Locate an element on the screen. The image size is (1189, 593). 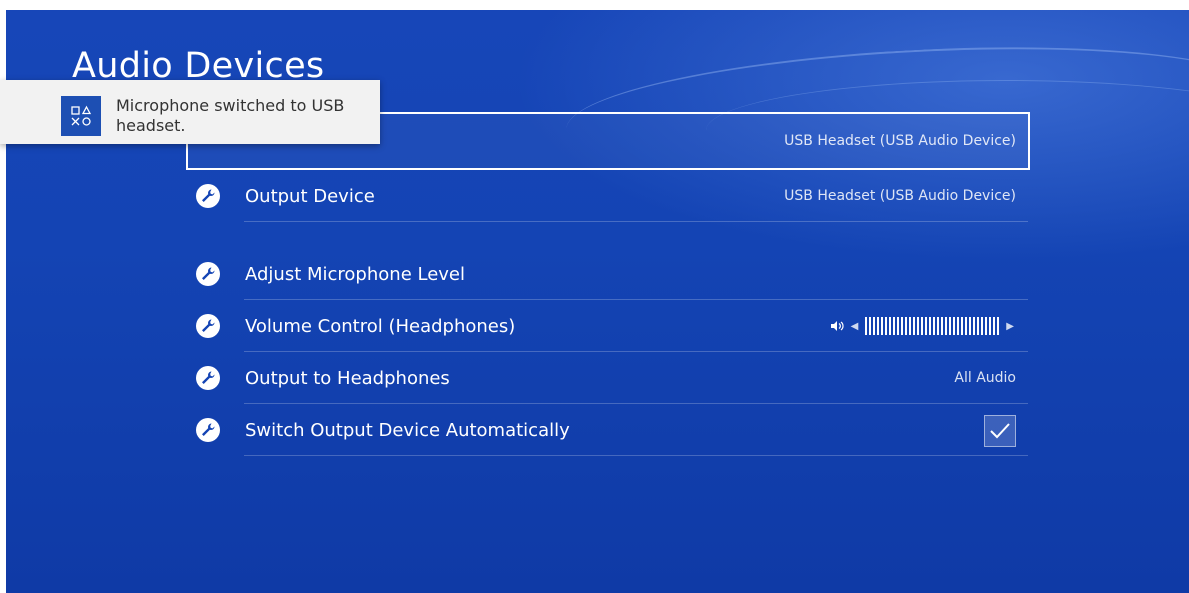
setting-adjust-microphone-level: Adjust Microphone Level is located at coordinates (608, 274).